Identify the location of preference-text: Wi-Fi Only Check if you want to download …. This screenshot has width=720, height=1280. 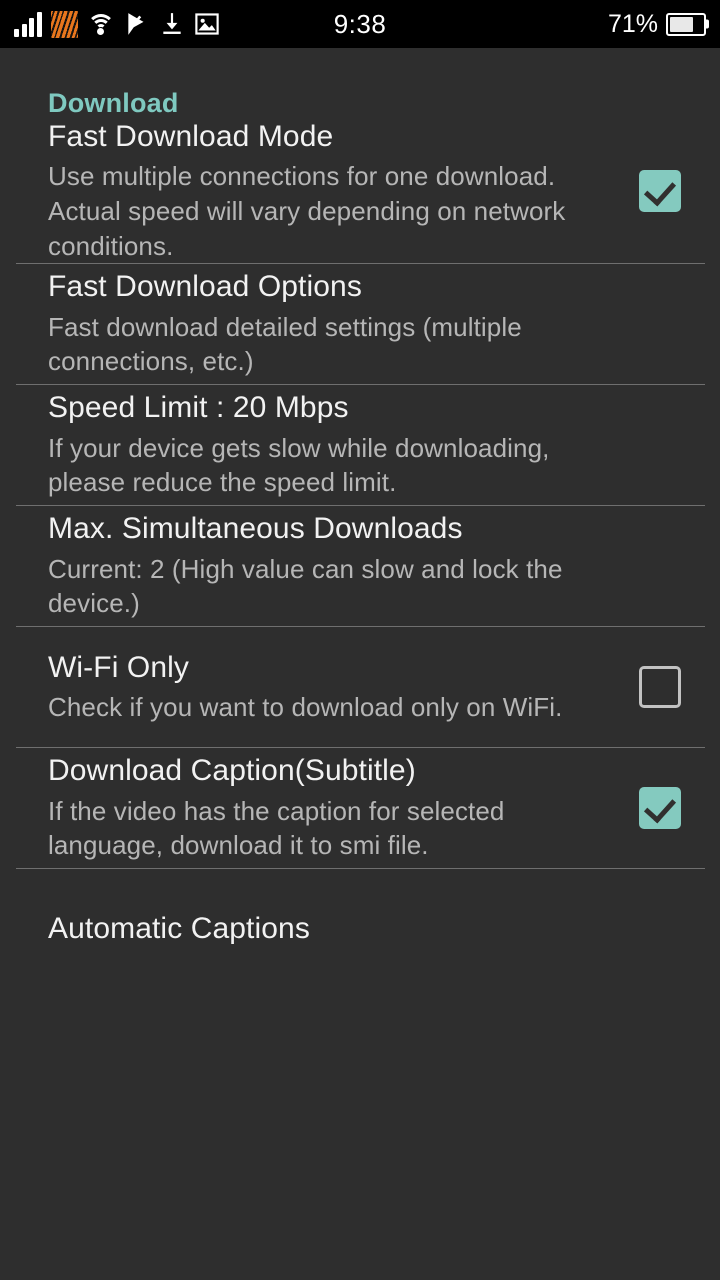
(332, 687).